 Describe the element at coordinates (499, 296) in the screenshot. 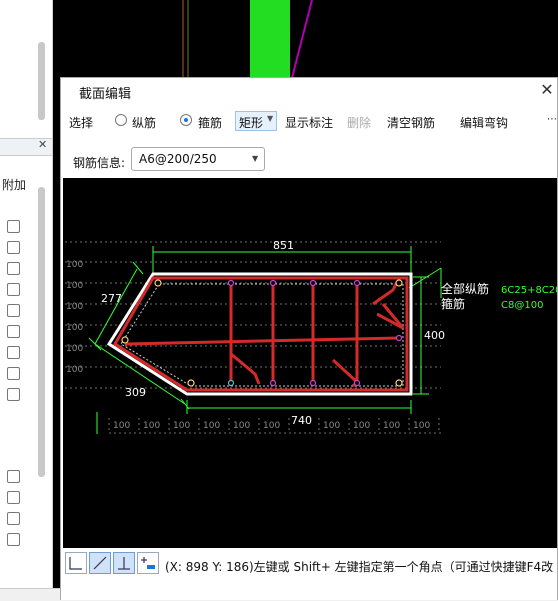

I see `annotation: 全部纵筋 6C25+8C20 箍筋 C8@100` at that location.